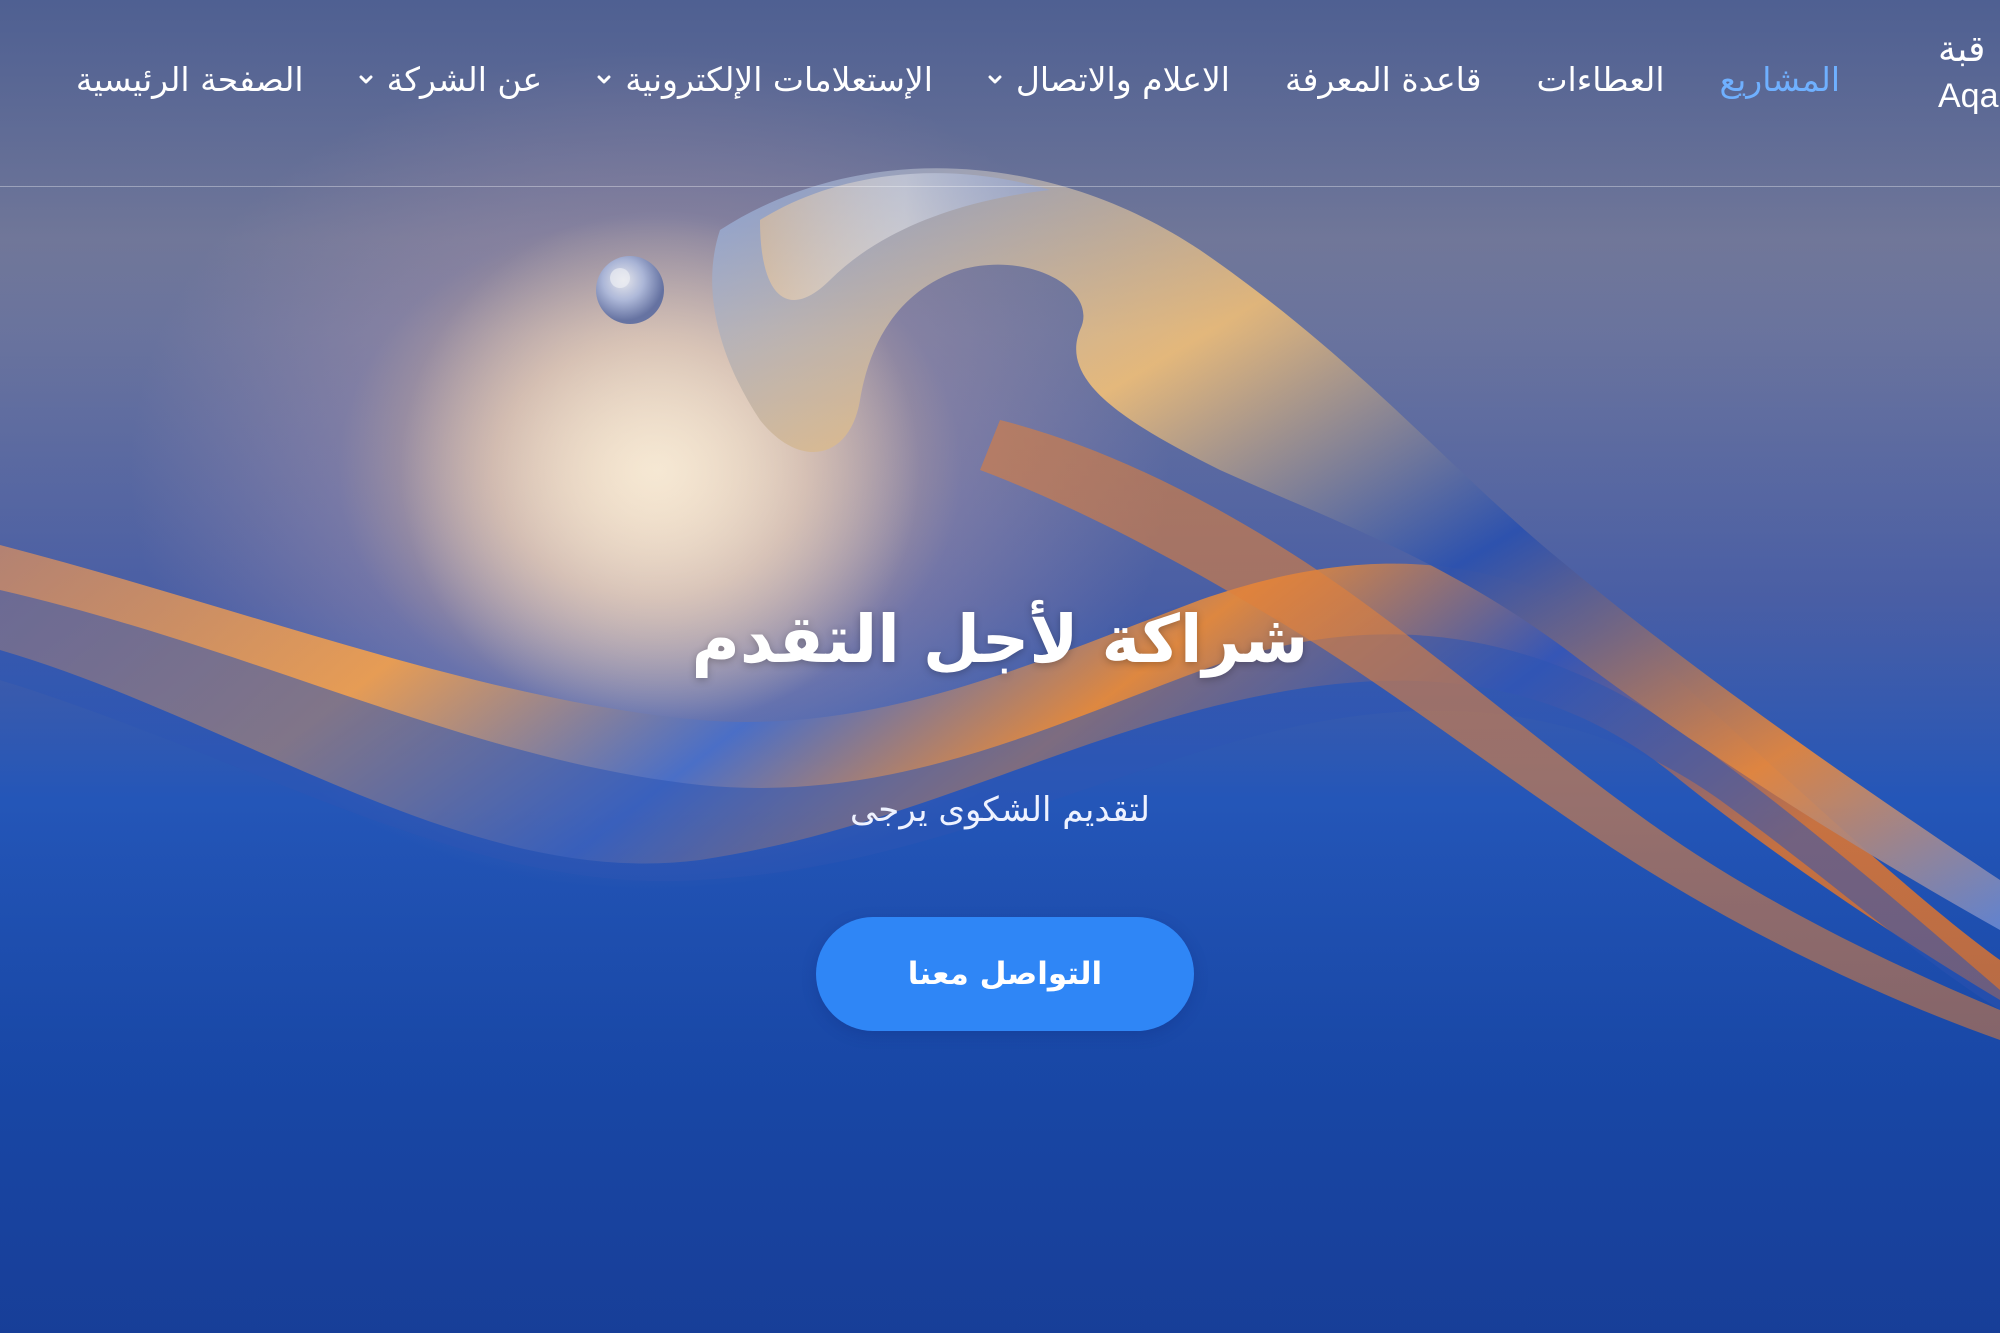 Image resolution: width=2000 pixels, height=1333 pixels. Describe the element at coordinates (1005, 974) in the screenshot. I see `contact-us-button: التواصل معنا` at that location.